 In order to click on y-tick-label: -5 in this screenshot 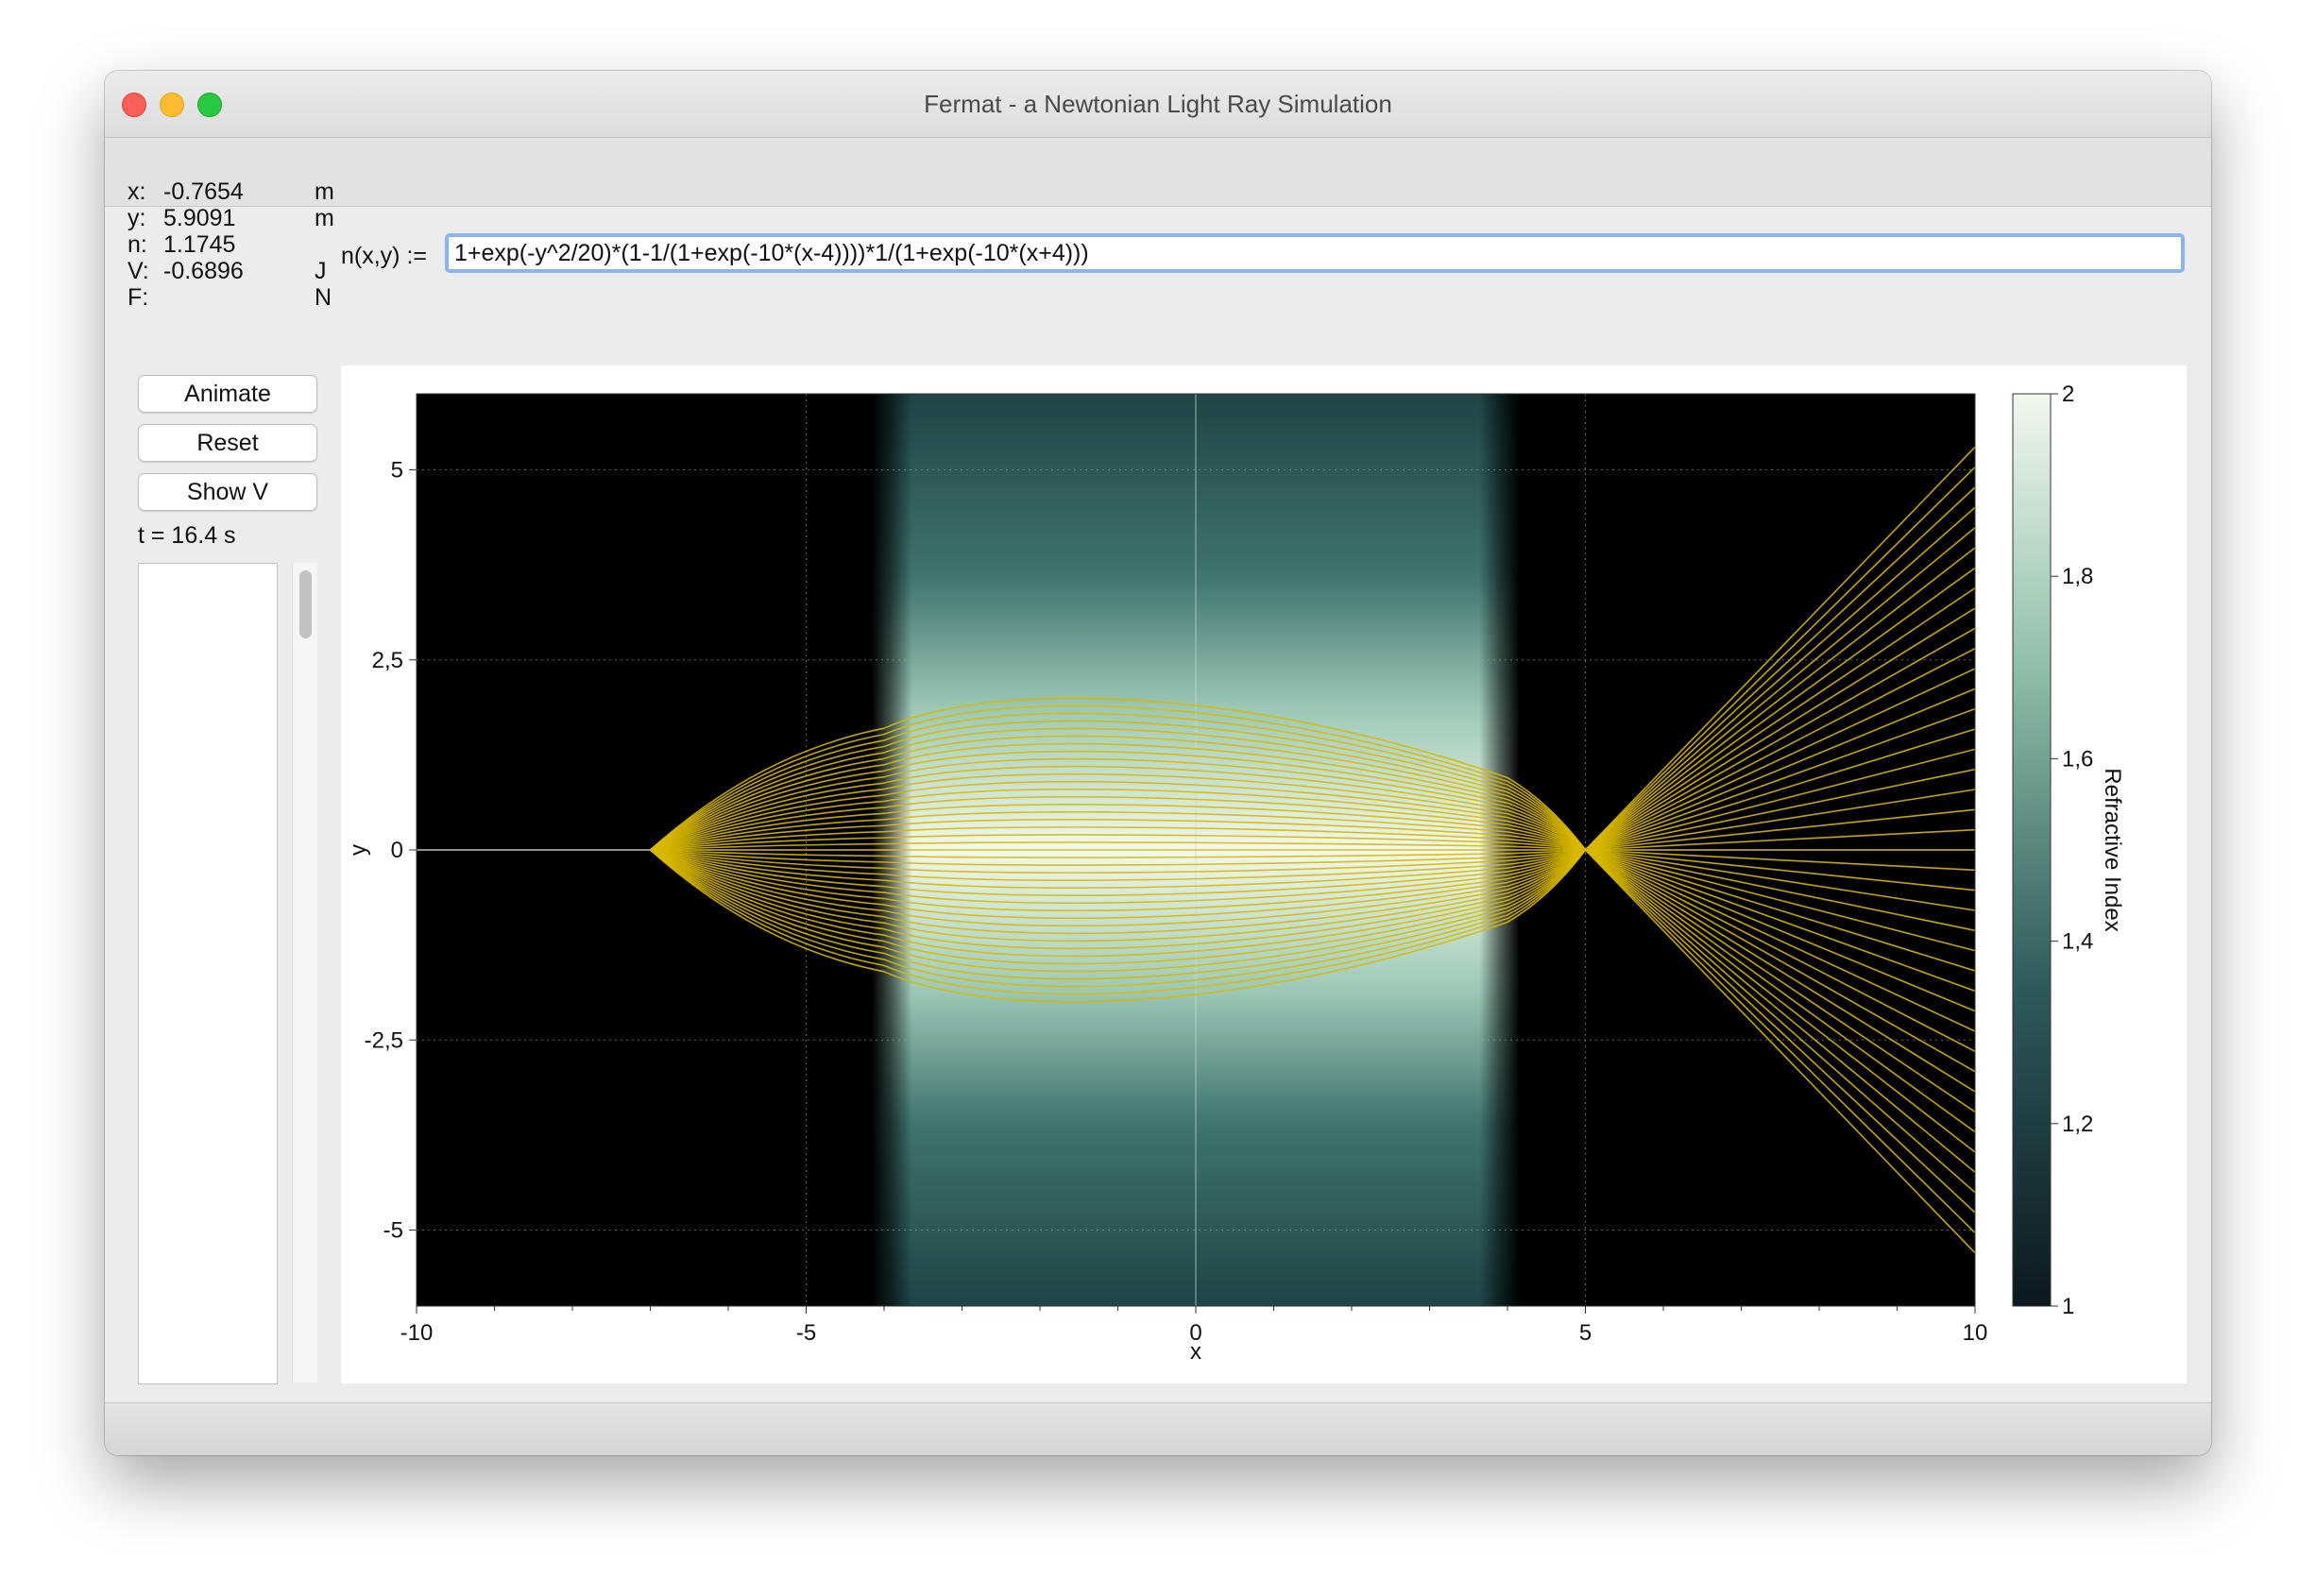, I will do `click(393, 1231)`.